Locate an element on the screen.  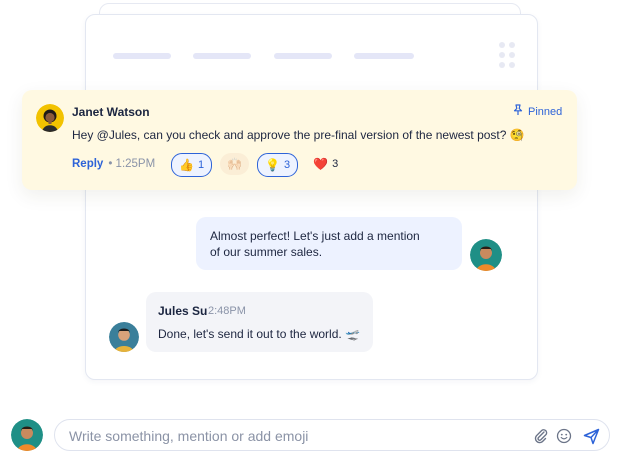
message-text-line: of our summer sales. is located at coordinates (266, 252).